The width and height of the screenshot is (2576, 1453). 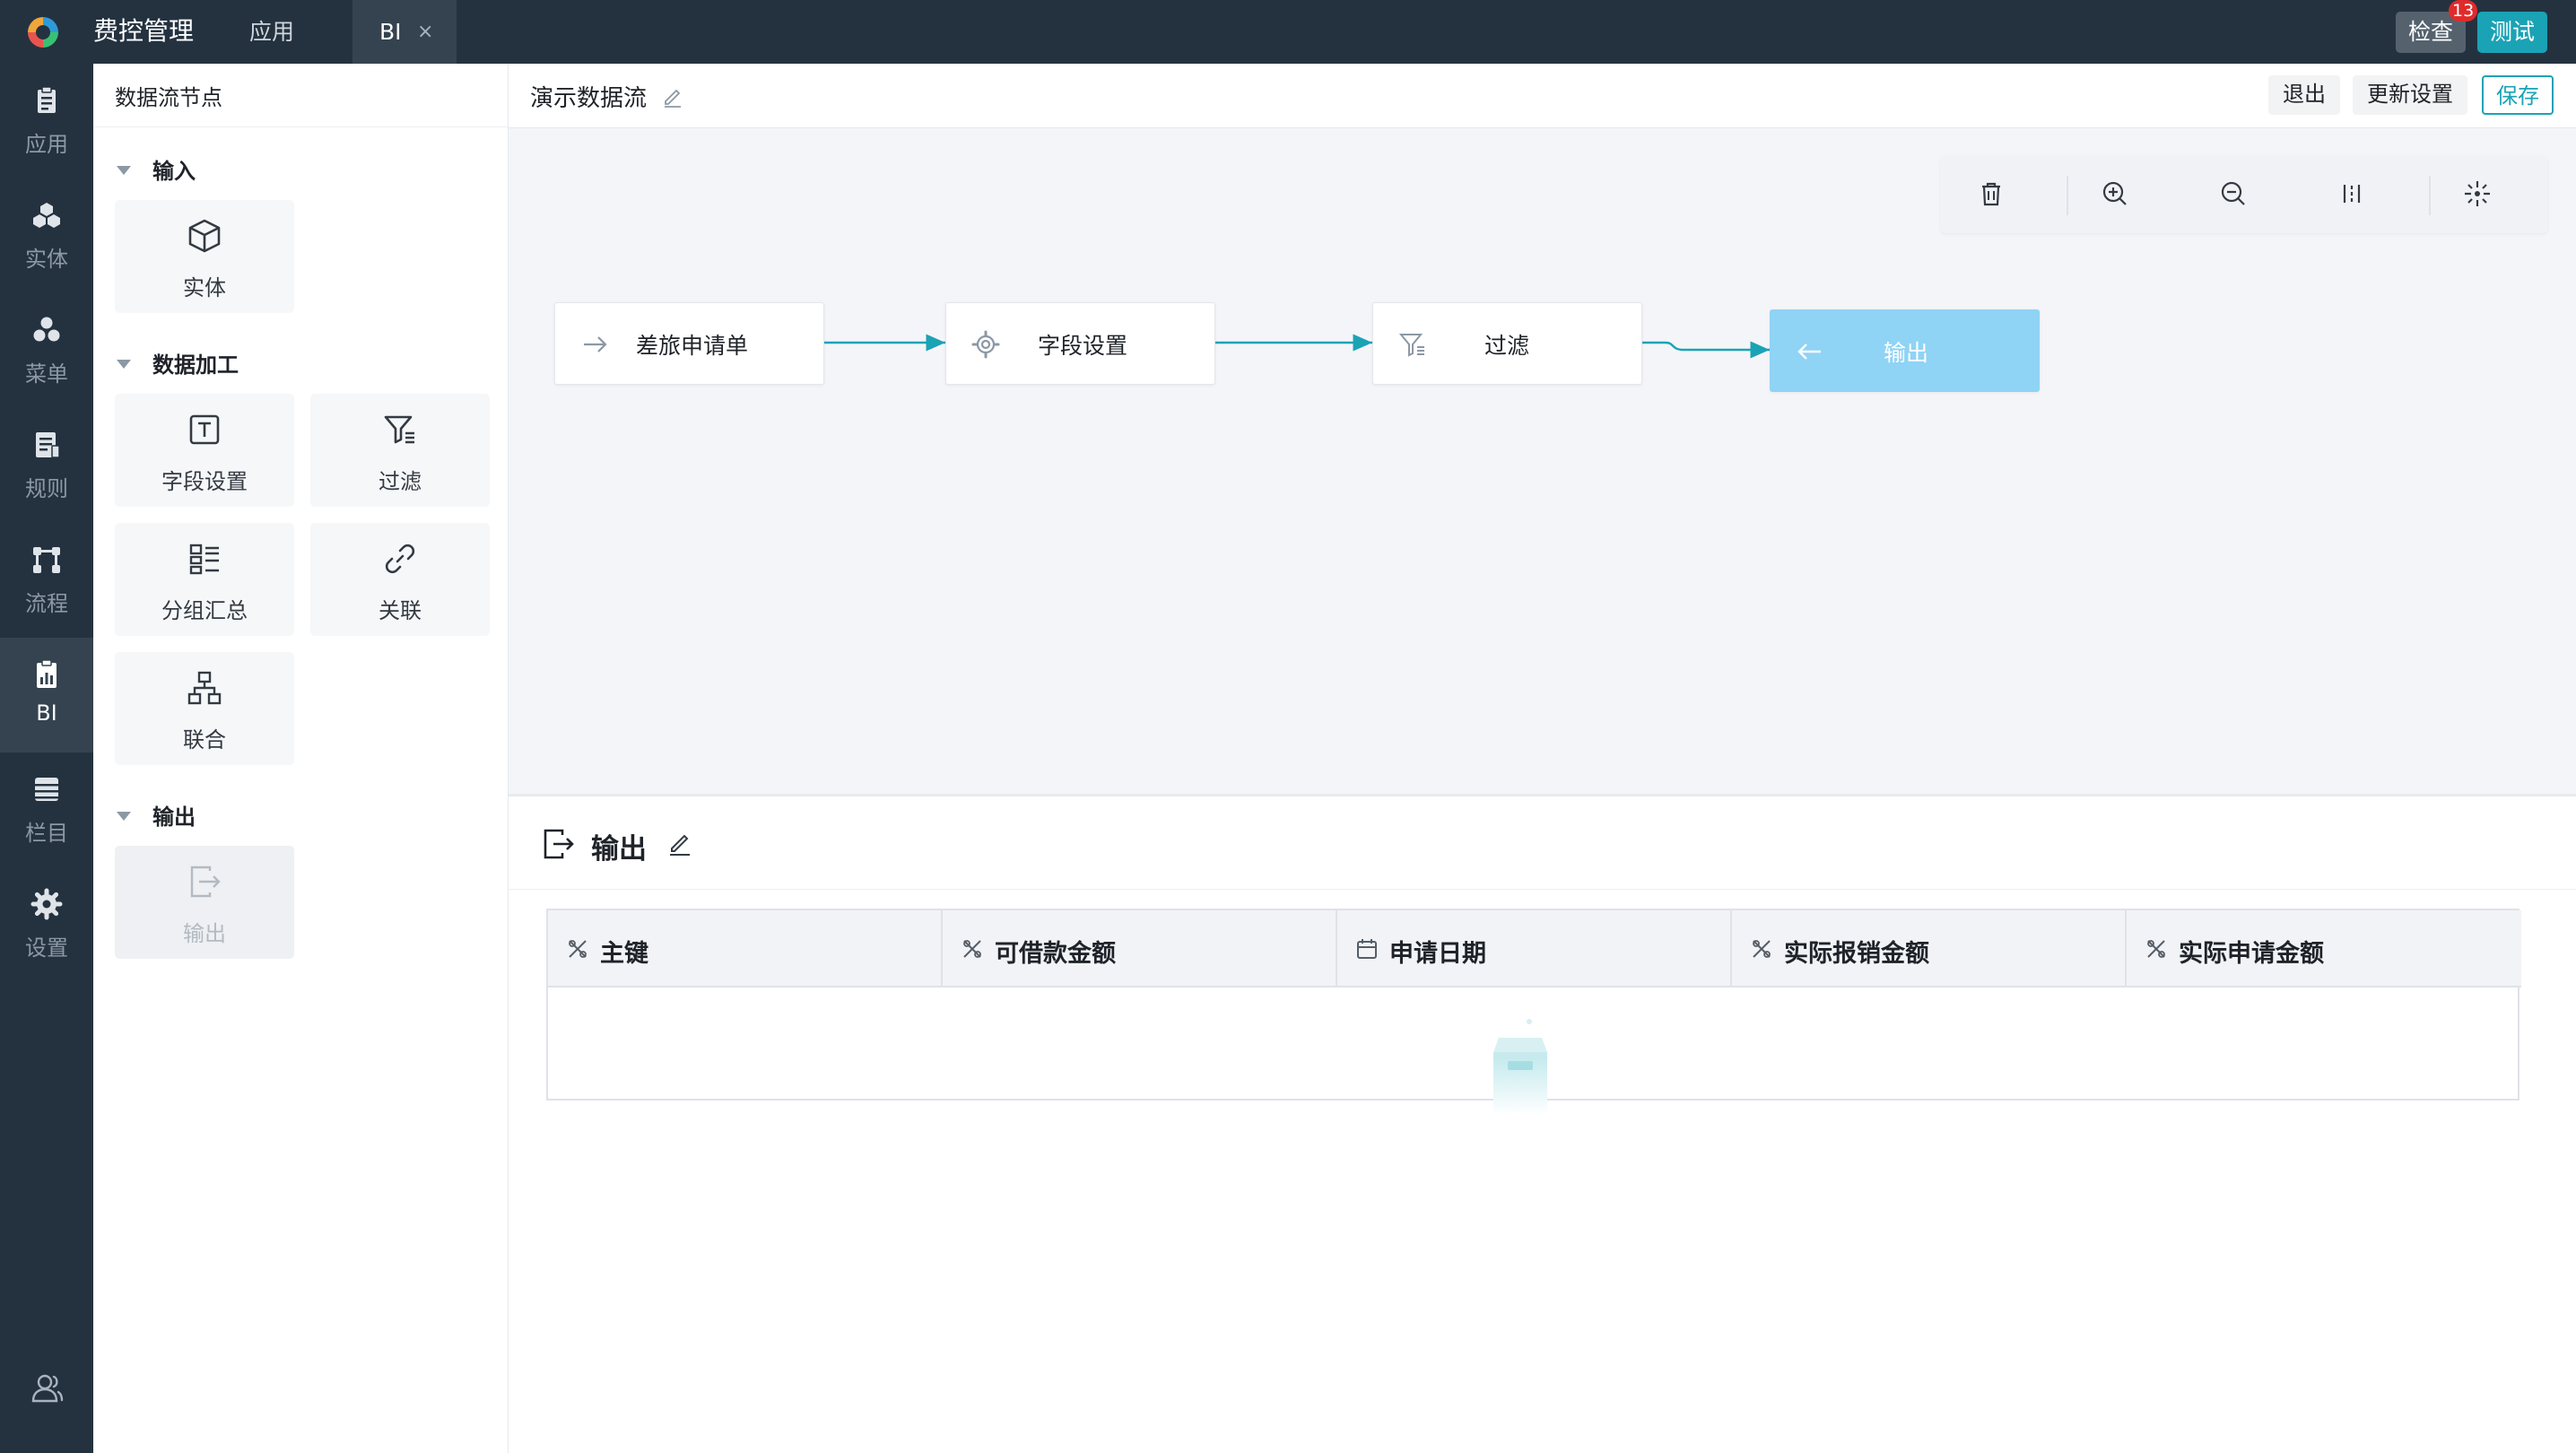 What do you see at coordinates (390, 32) in the screenshot?
I see `tab-bi-label: BI` at bounding box center [390, 32].